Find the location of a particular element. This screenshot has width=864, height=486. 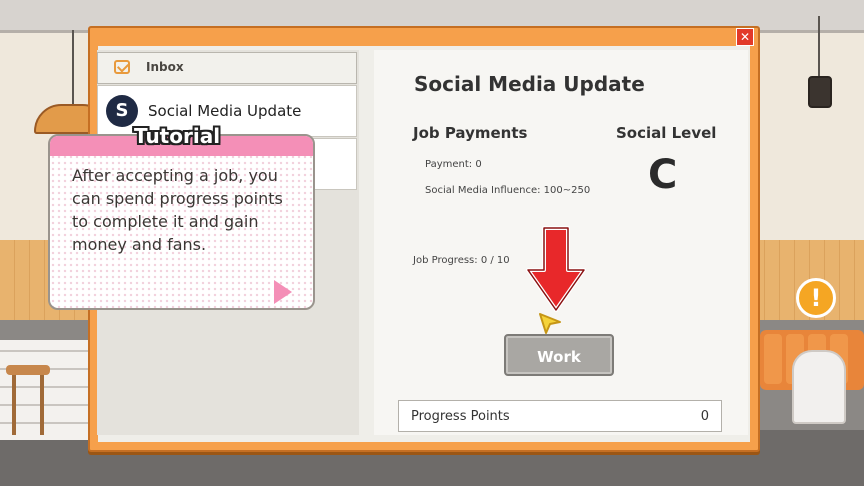

inbox-icon is located at coordinates (122, 67).